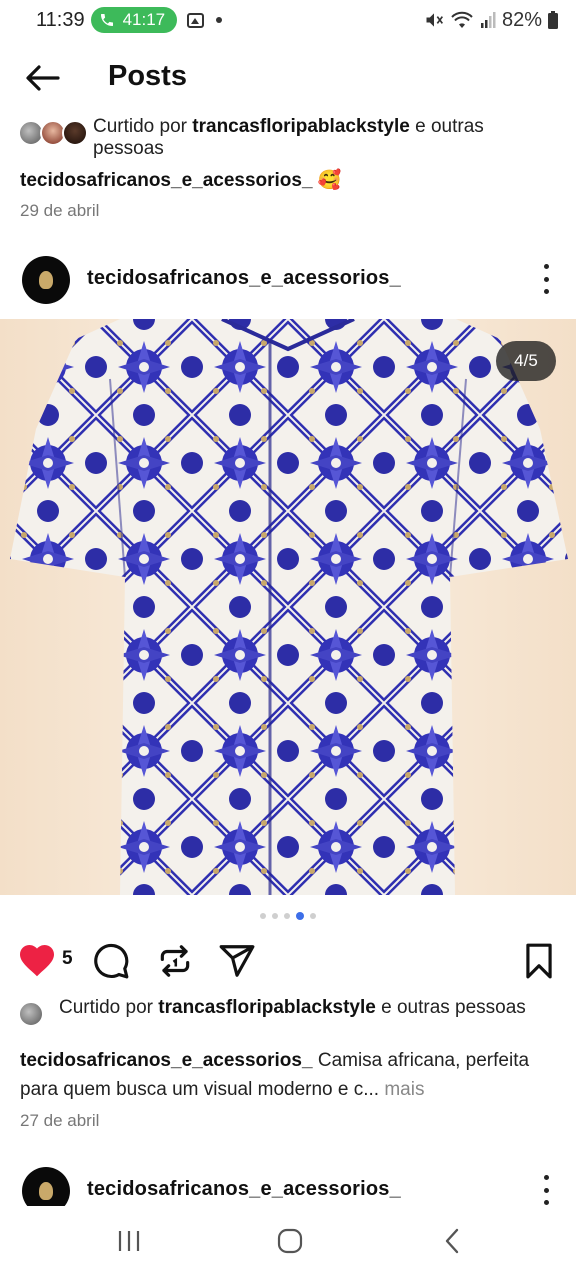 The image size is (576, 1280). I want to click on comment-icon, so click(111, 961).